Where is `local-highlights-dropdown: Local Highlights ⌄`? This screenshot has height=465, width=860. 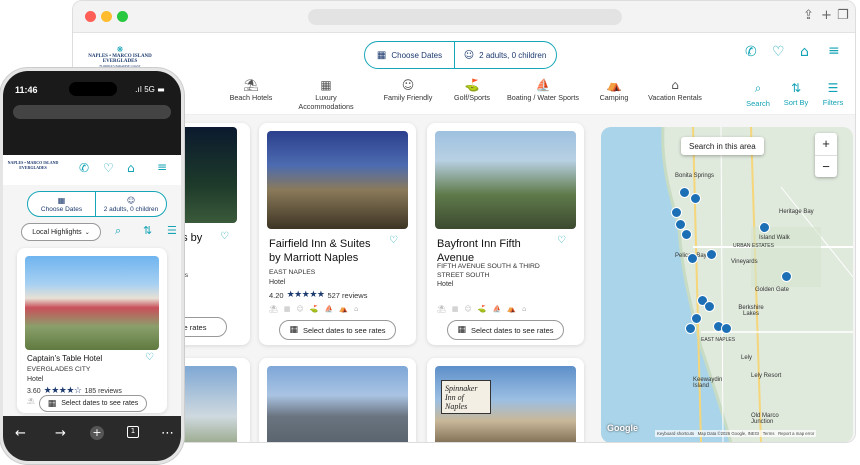 local-highlights-dropdown: Local Highlights ⌄ is located at coordinates (61, 232).